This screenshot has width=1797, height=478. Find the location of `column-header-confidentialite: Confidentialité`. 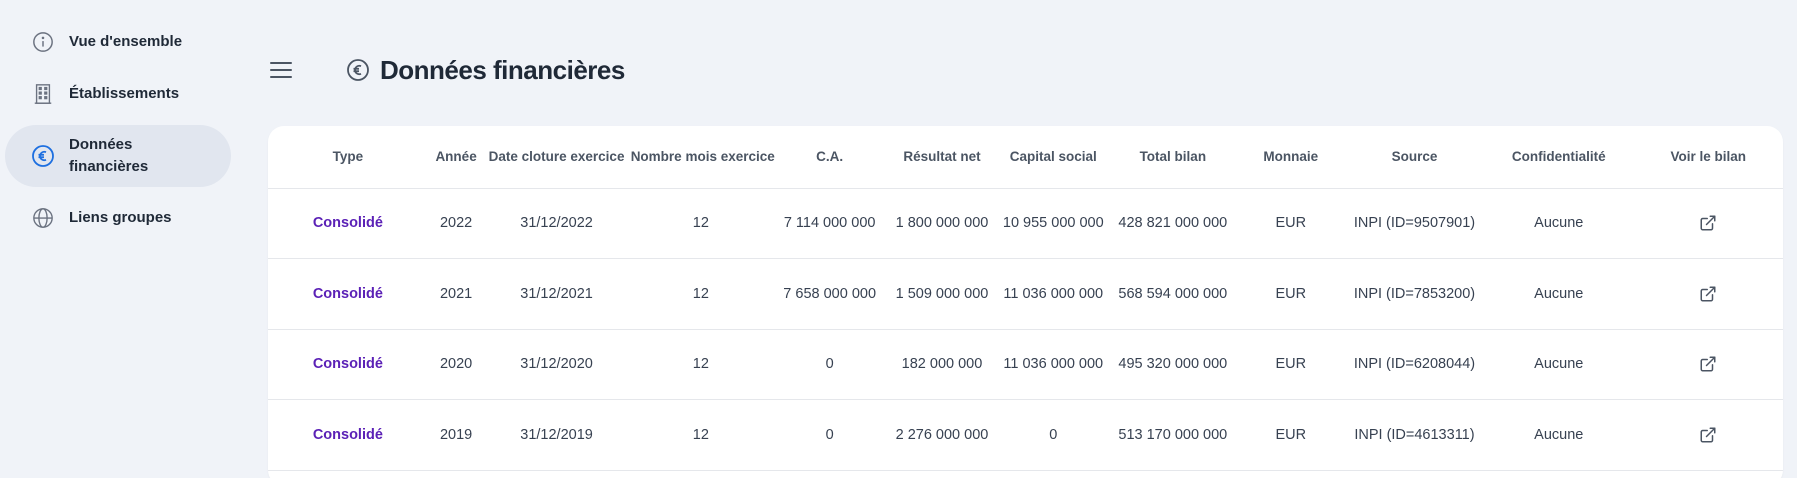

column-header-confidentialite: Confidentialité is located at coordinates (1559, 157).